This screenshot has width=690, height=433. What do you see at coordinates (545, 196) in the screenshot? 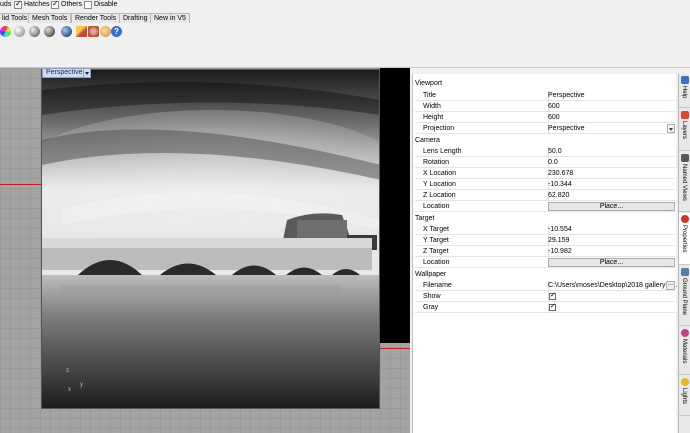
I see `row-z-location: Z Location 62.820` at bounding box center [545, 196].